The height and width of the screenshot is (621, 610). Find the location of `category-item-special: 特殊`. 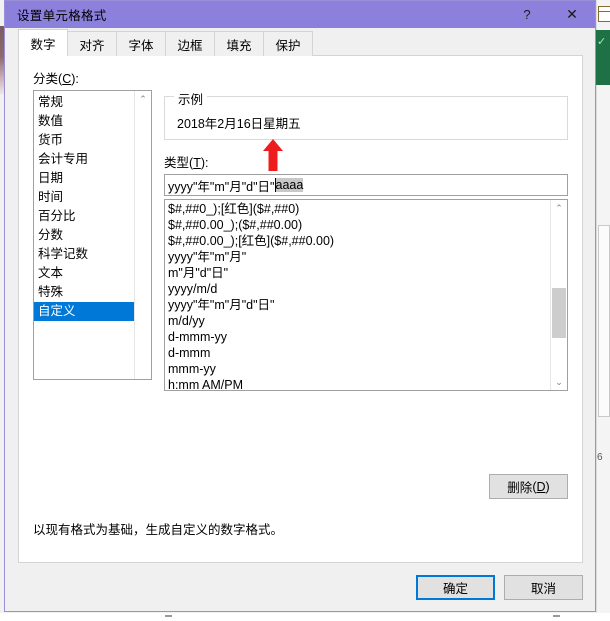

category-item-special: 特殊 is located at coordinates (84, 292).